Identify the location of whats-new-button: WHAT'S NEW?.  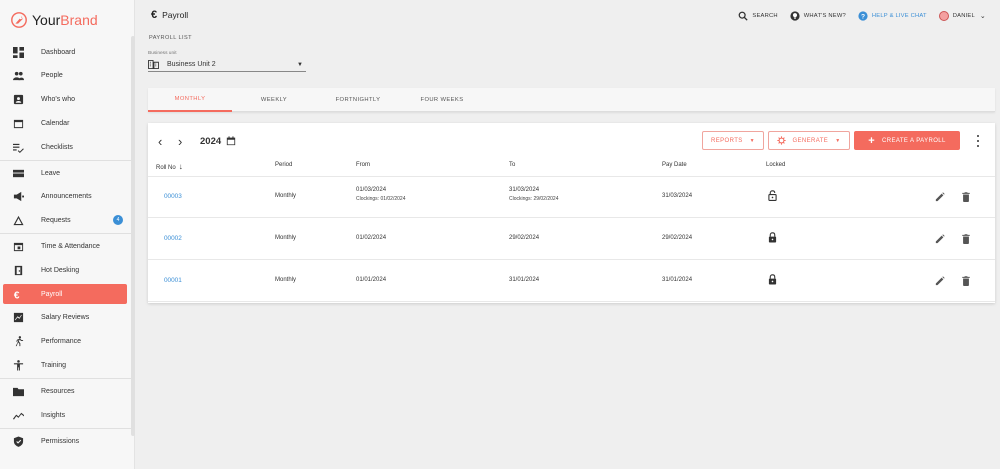
(818, 16).